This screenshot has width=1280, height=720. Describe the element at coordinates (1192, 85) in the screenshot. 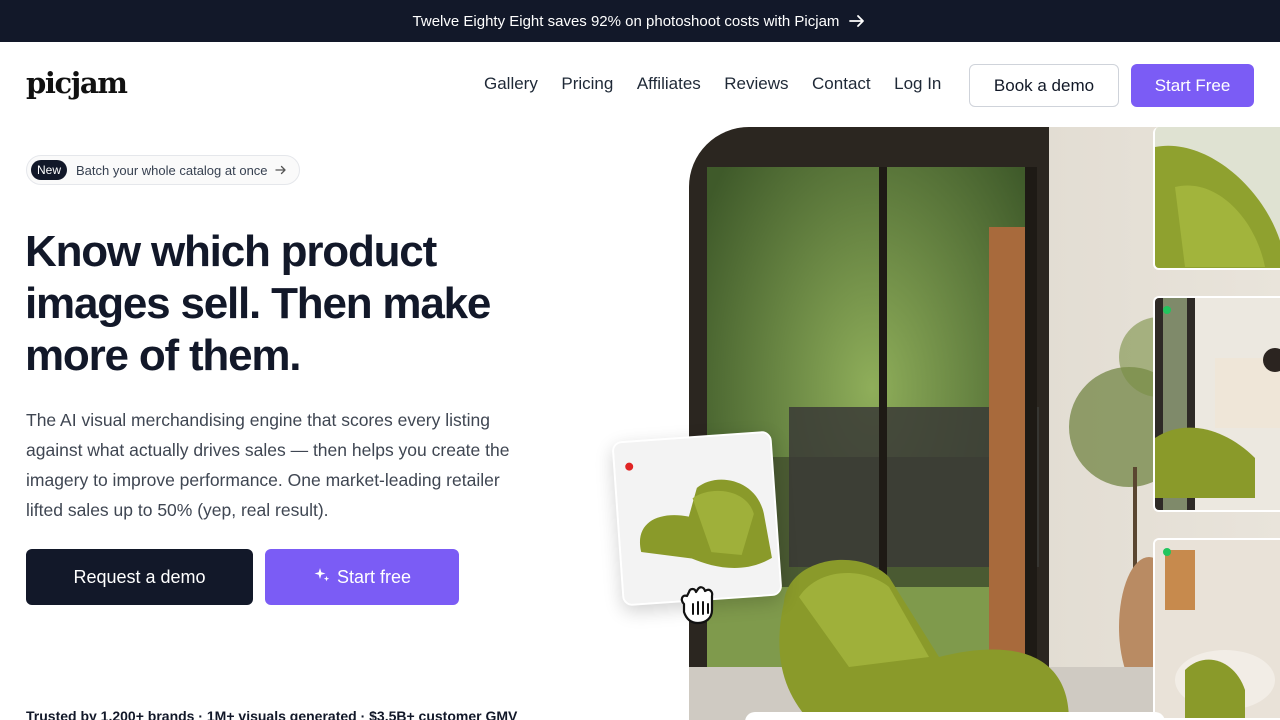

I see `start-free-nav-button: Start Free` at that location.